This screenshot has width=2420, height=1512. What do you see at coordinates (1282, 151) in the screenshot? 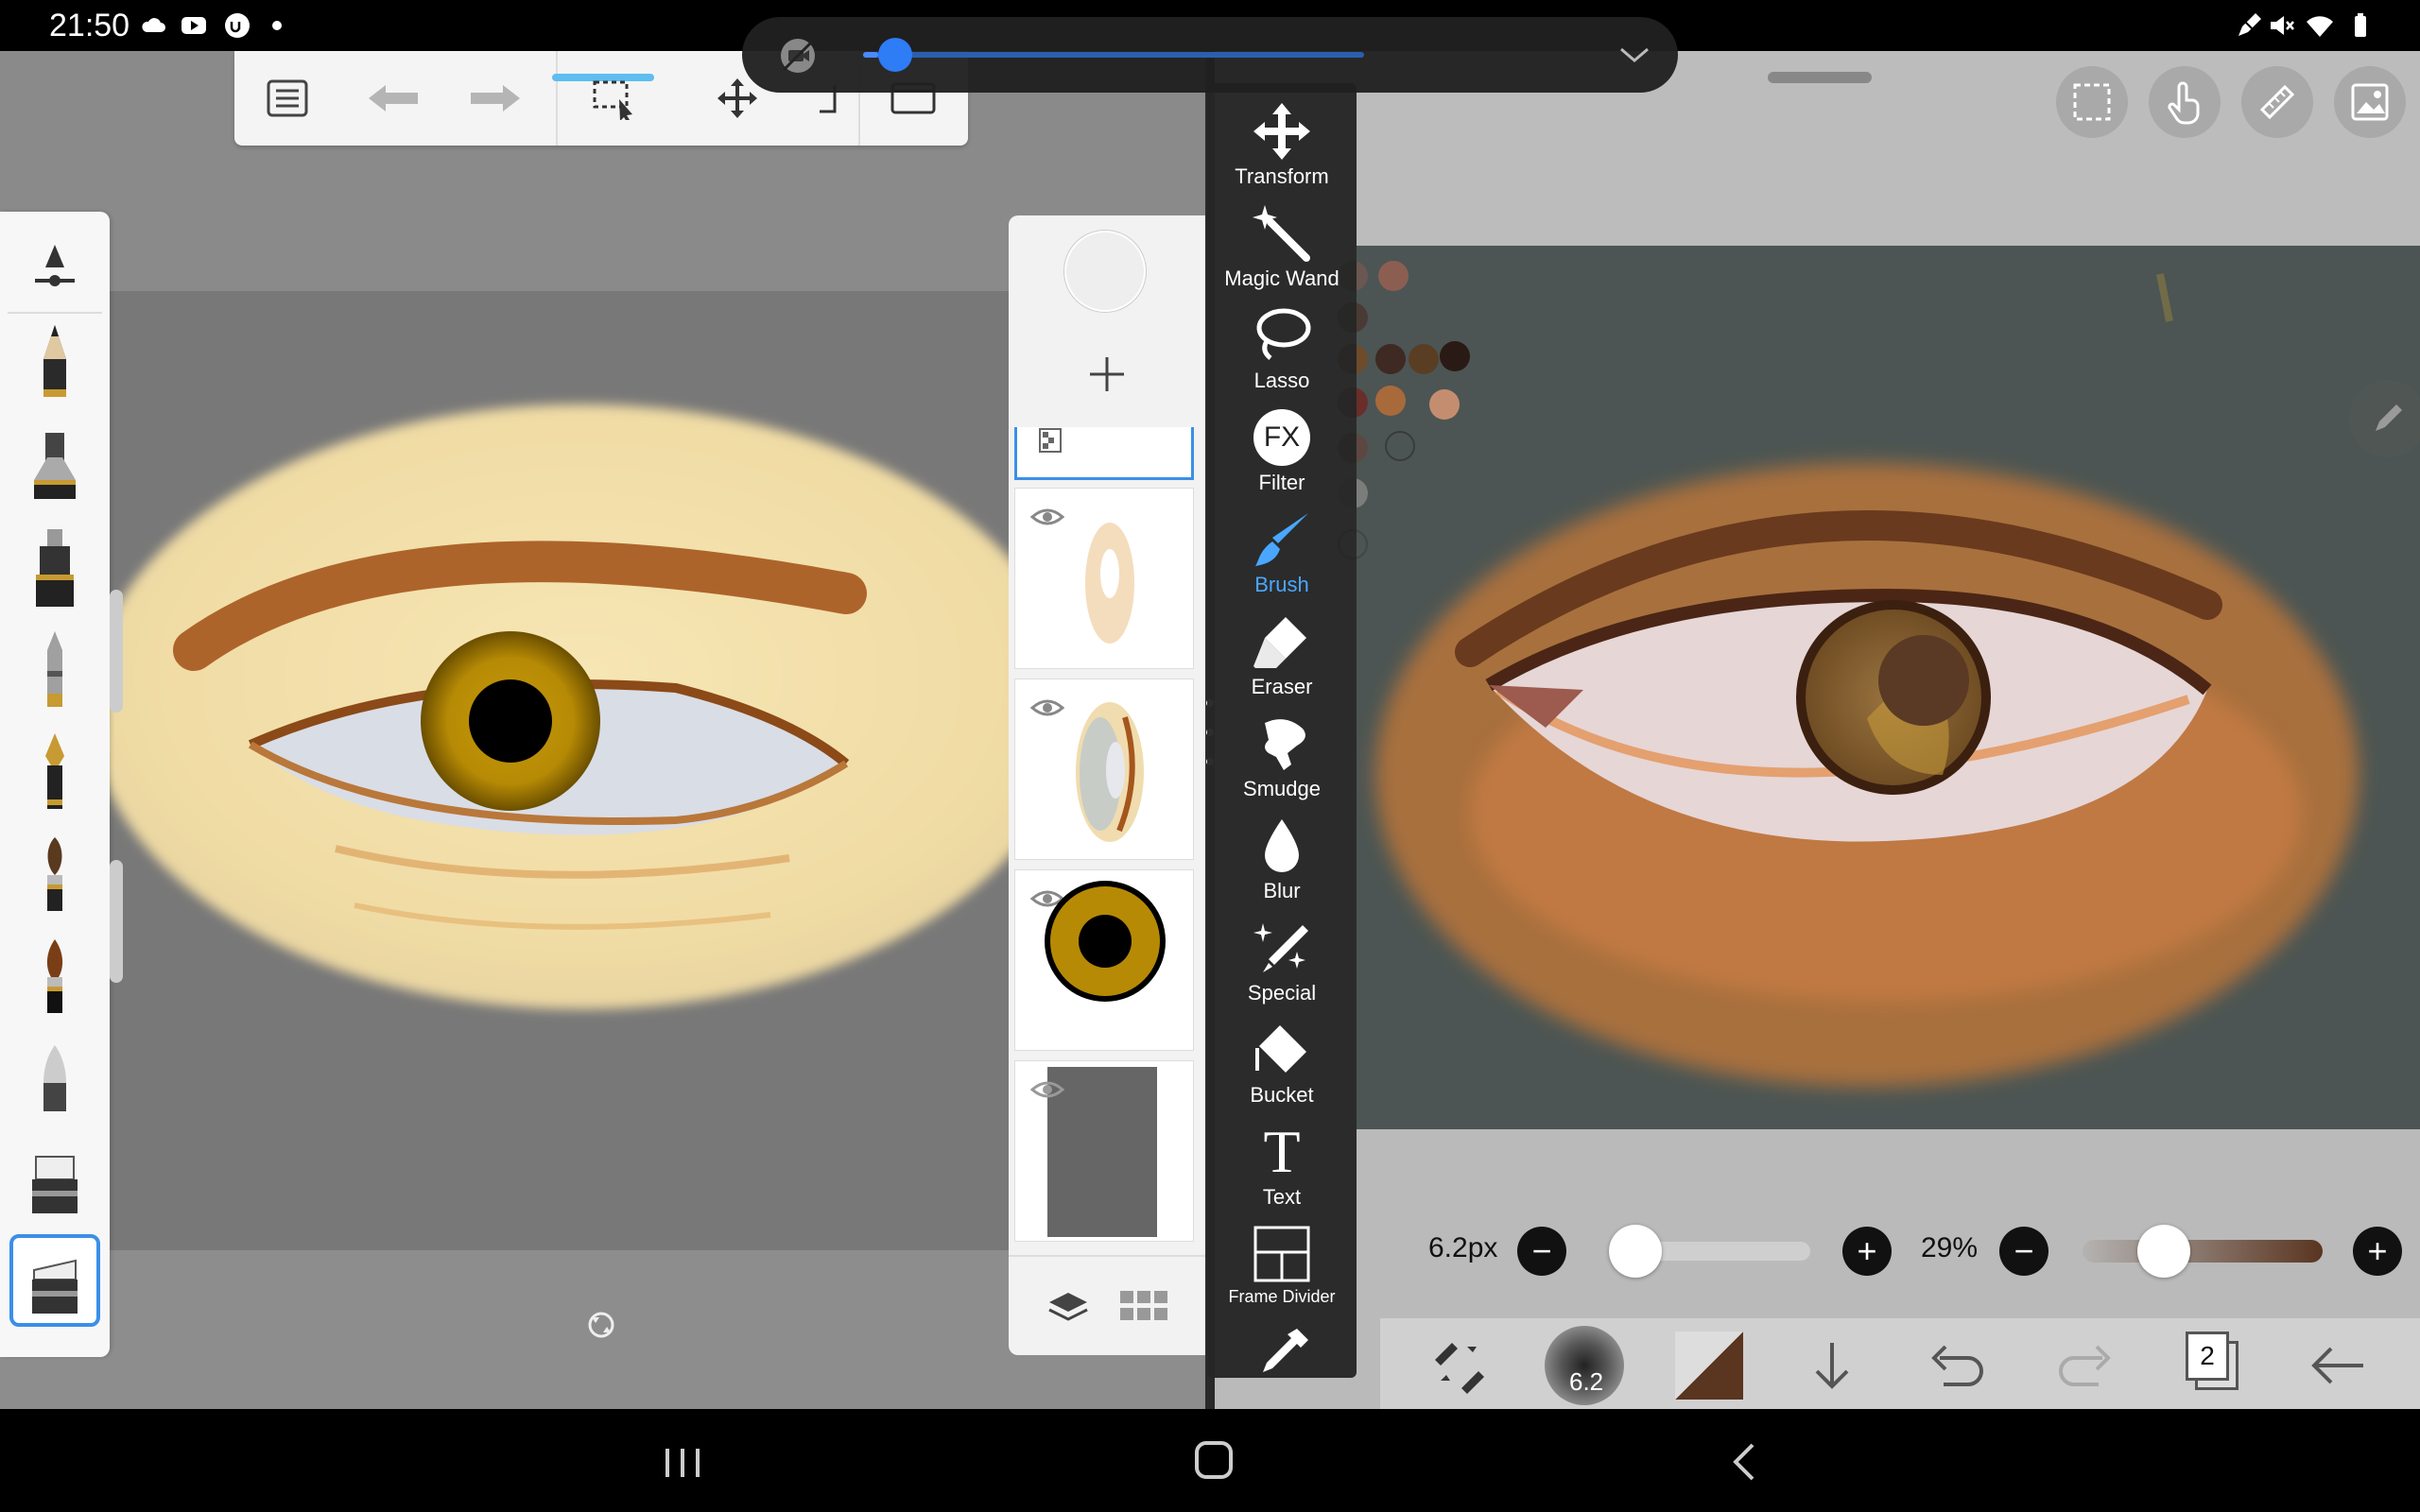
I see `tool-transform: Transform` at bounding box center [1282, 151].